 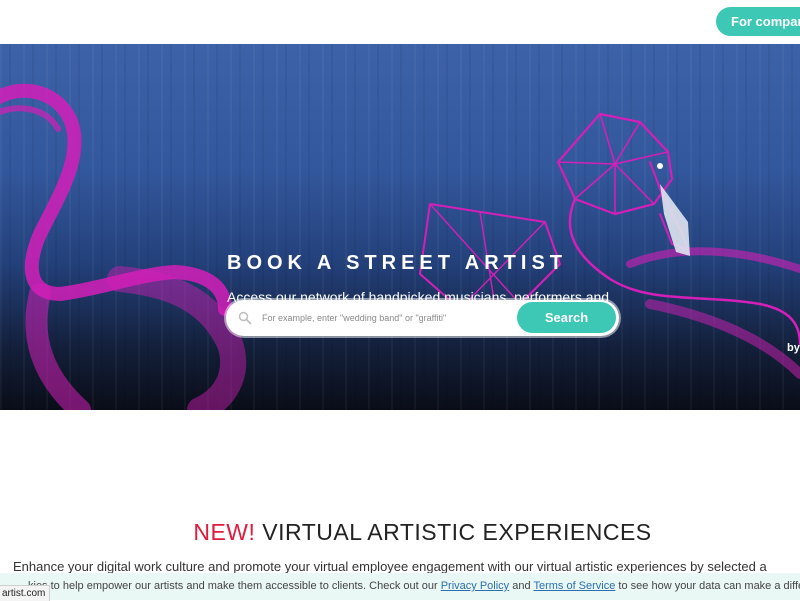 I want to click on privacy-policy-link: Privacy Policy, so click(x=475, y=586).